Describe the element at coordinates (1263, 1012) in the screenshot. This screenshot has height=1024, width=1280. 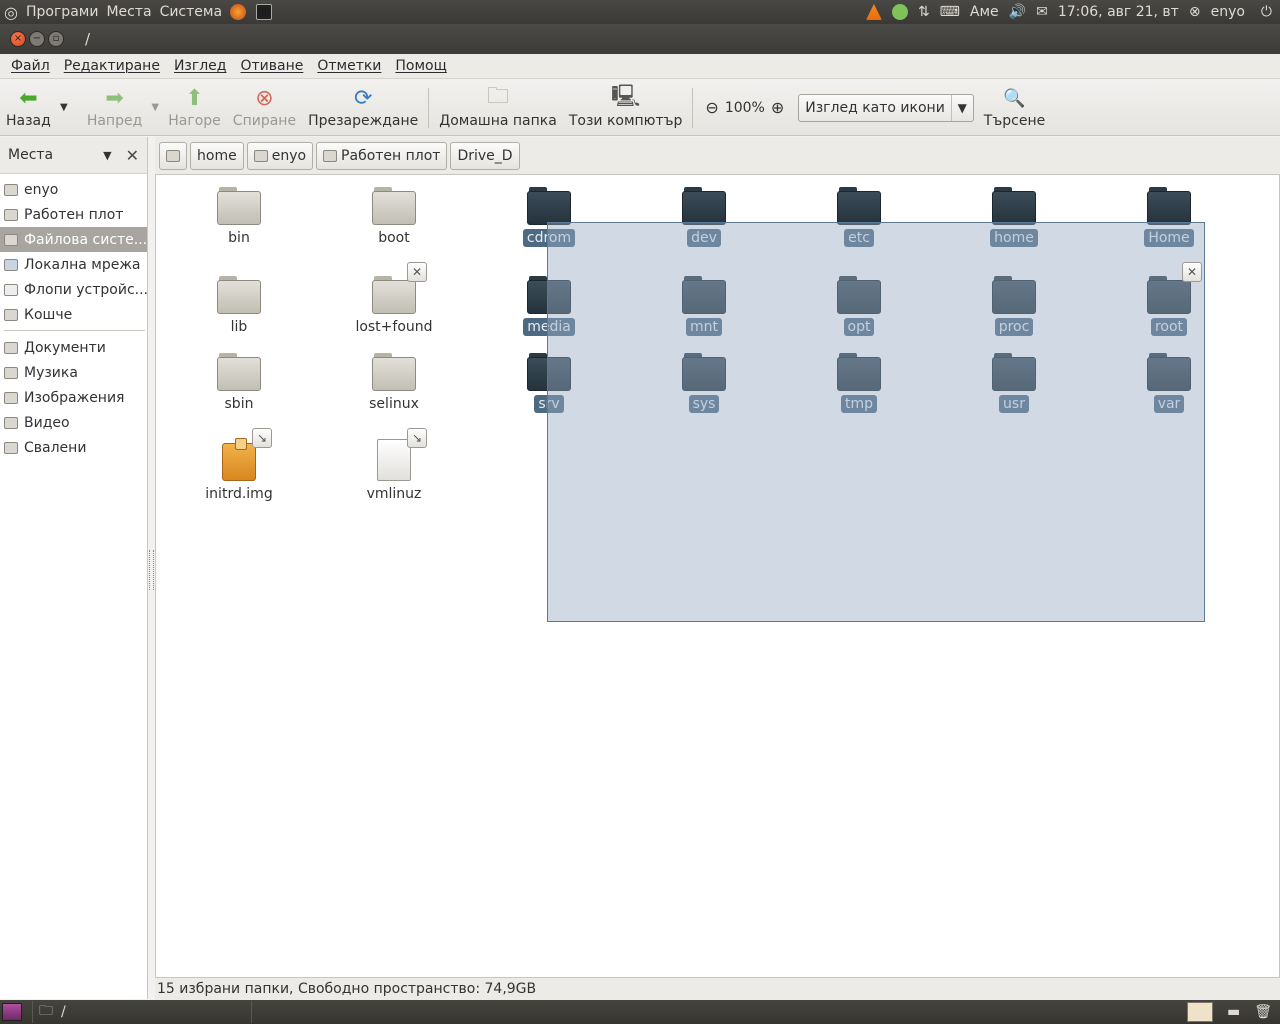
I see `trash-icon: 🗑` at that location.